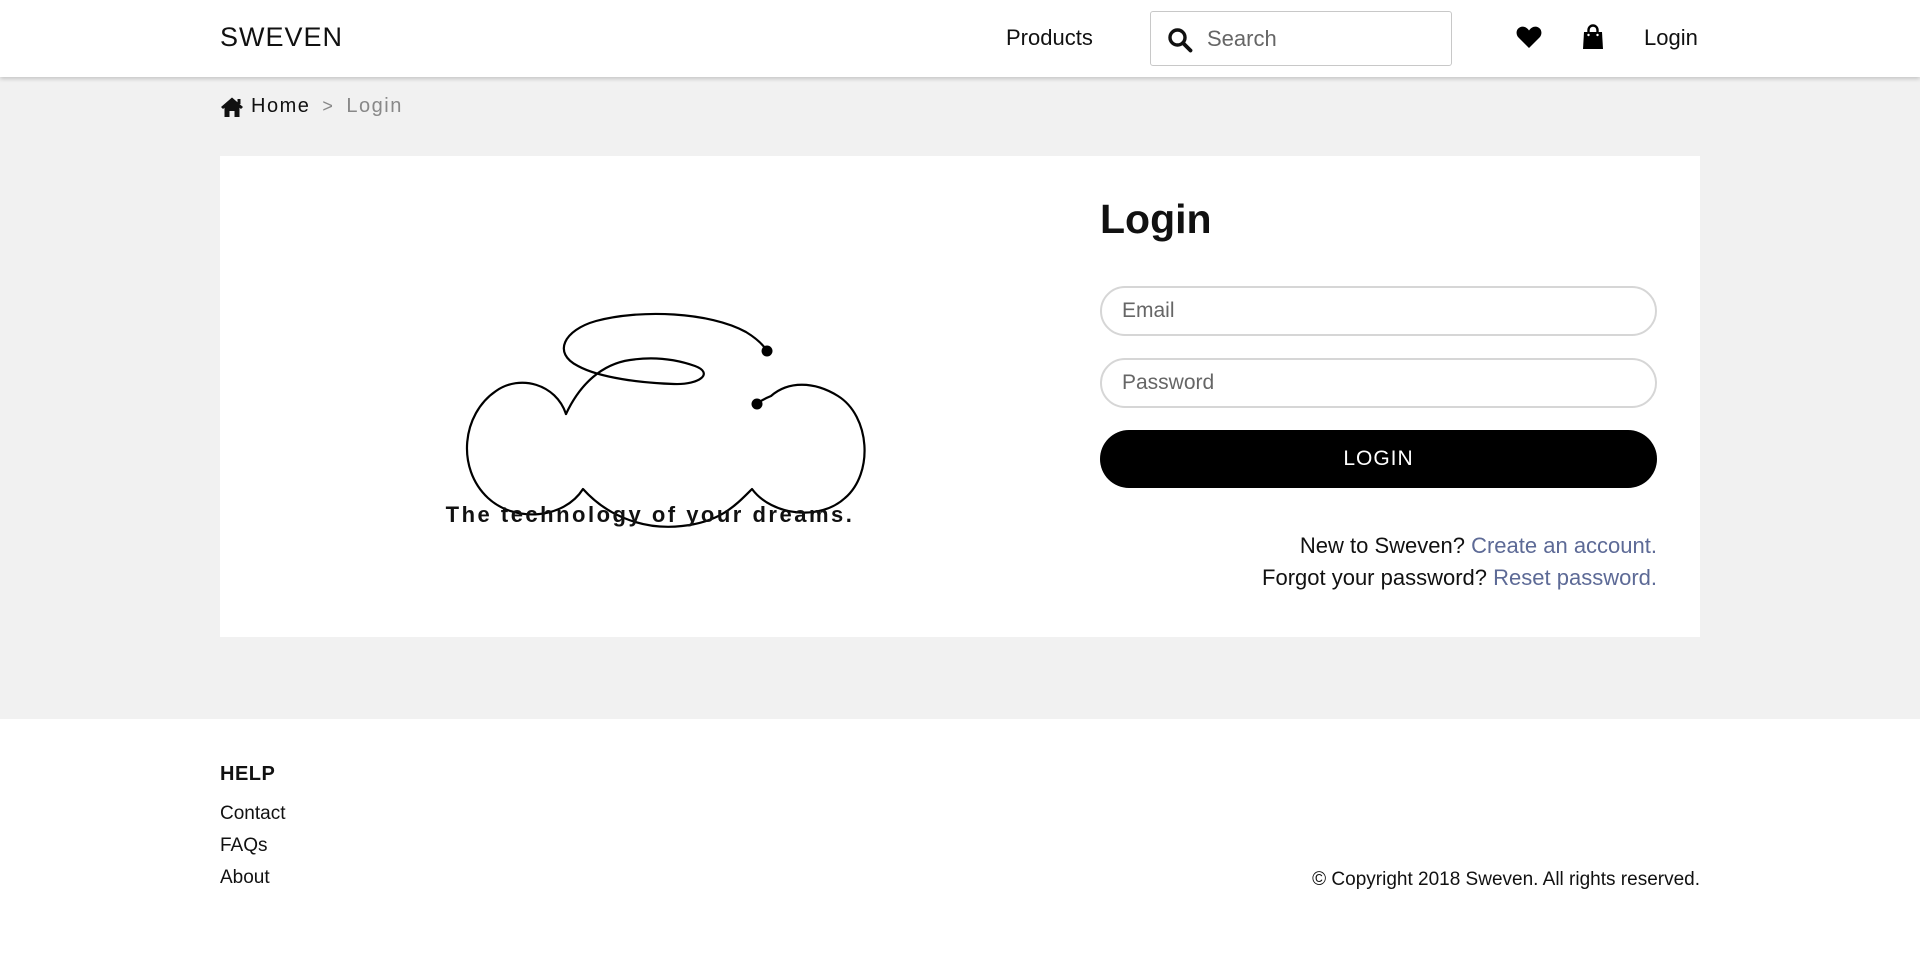  Describe the element at coordinates (1378, 311) in the screenshot. I see `email-field` at that location.